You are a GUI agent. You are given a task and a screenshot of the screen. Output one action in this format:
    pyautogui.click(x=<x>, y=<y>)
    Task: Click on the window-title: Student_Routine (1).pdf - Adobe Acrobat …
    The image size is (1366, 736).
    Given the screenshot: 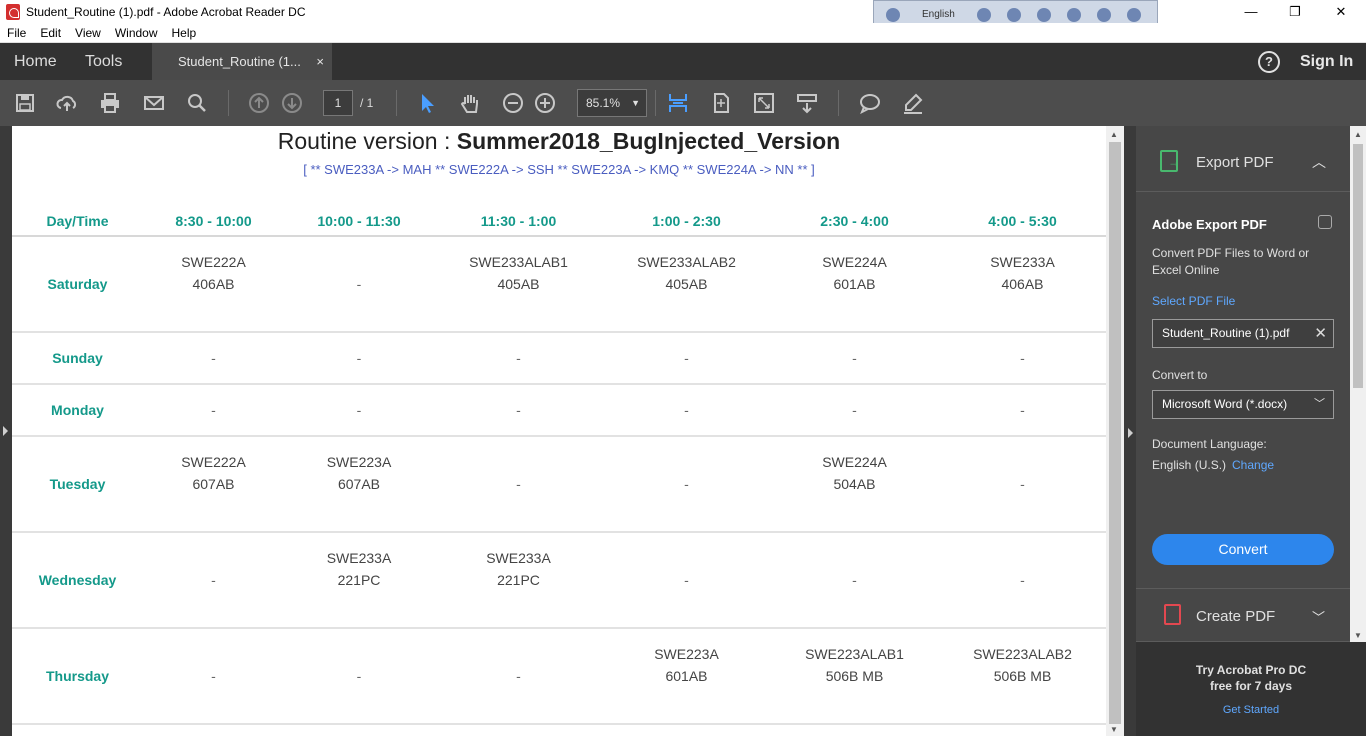 What is the action you would take?
    pyautogui.click(x=166, y=11)
    